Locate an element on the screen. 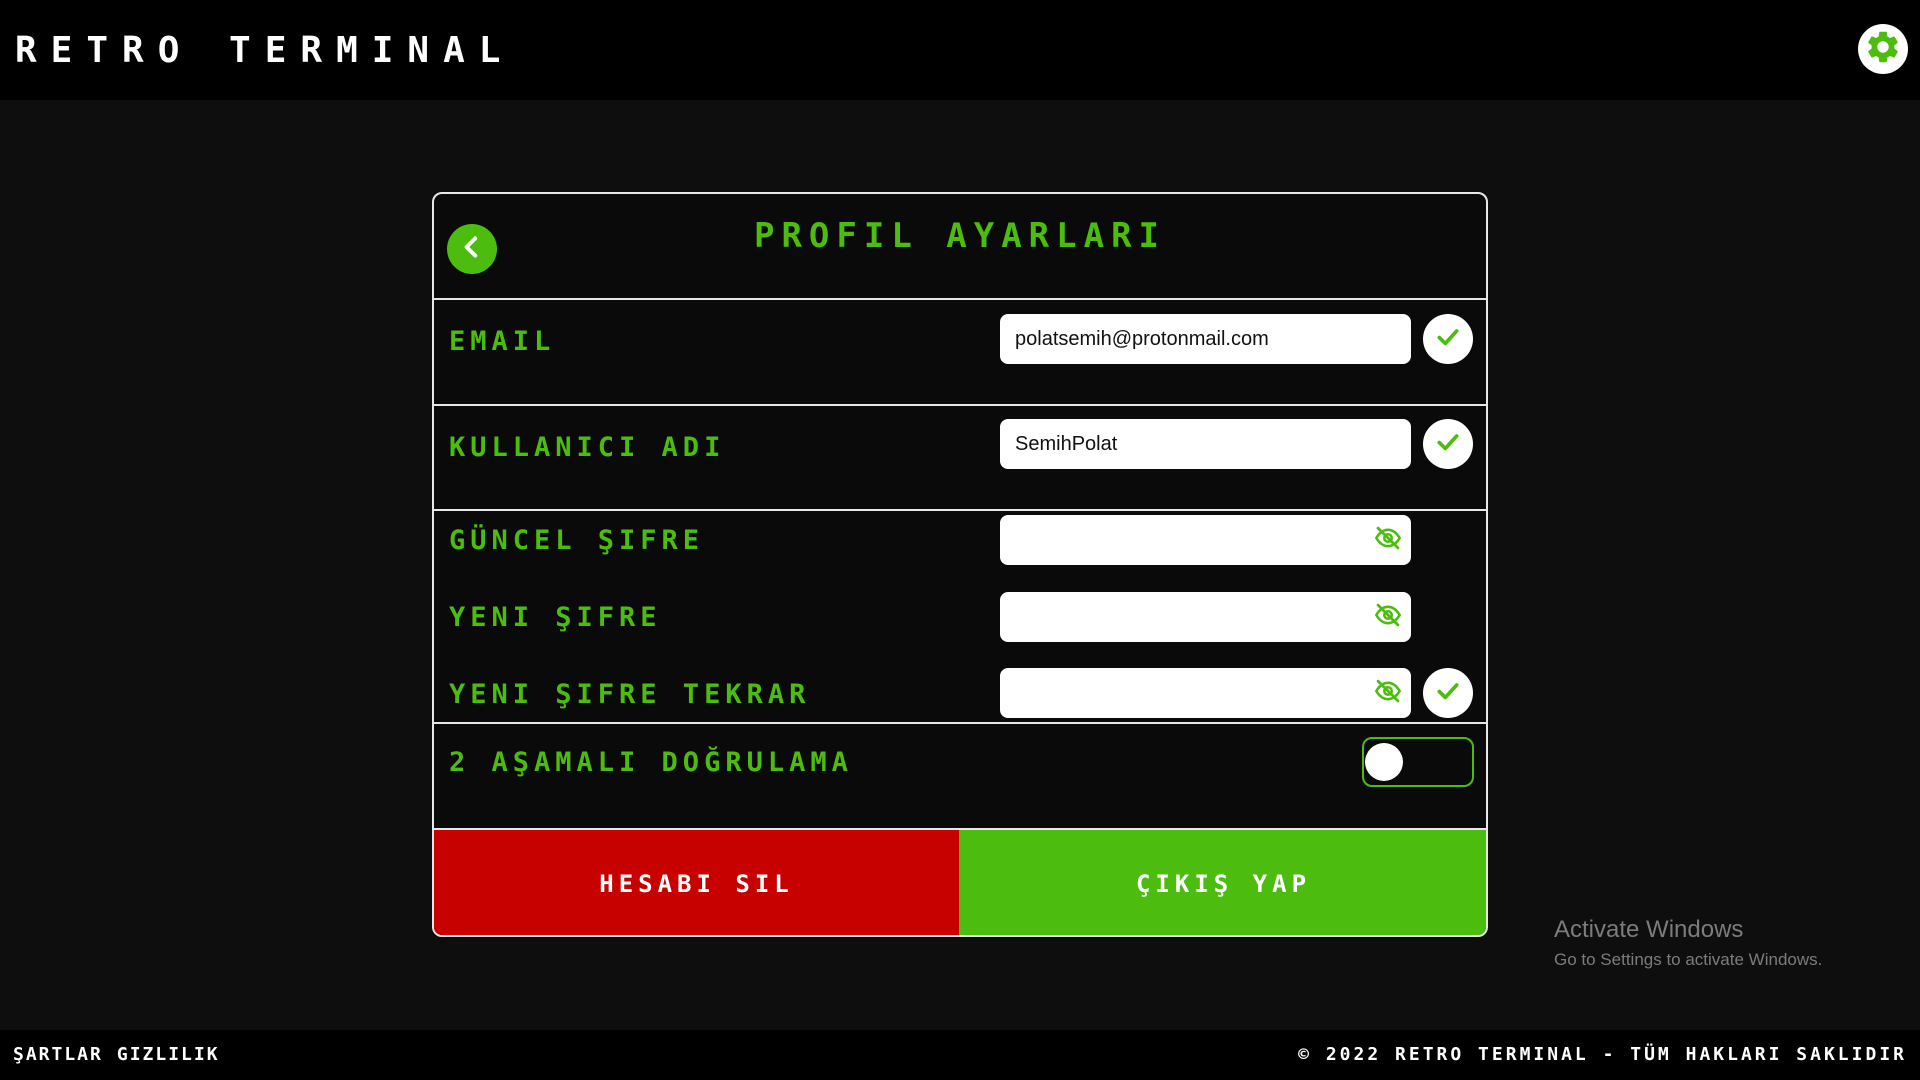  new-password-label: Yeni Şifre is located at coordinates (555, 617).